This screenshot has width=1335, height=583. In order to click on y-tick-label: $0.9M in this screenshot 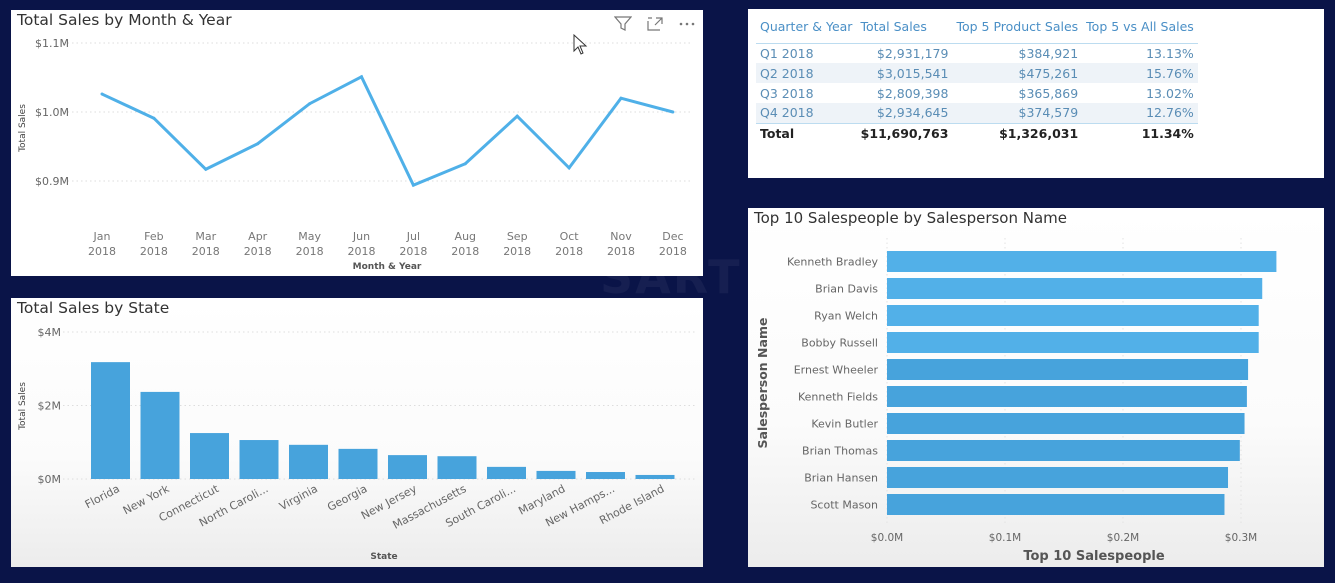, I will do `click(52, 181)`.